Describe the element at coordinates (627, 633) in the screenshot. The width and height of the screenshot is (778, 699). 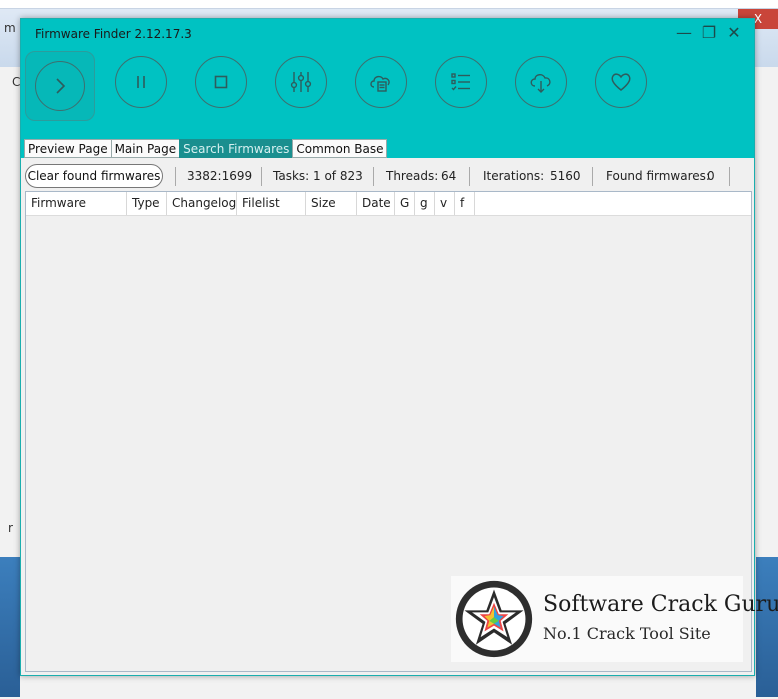
I see `watermark-subtitle: No.1 Crack Tool Site` at that location.